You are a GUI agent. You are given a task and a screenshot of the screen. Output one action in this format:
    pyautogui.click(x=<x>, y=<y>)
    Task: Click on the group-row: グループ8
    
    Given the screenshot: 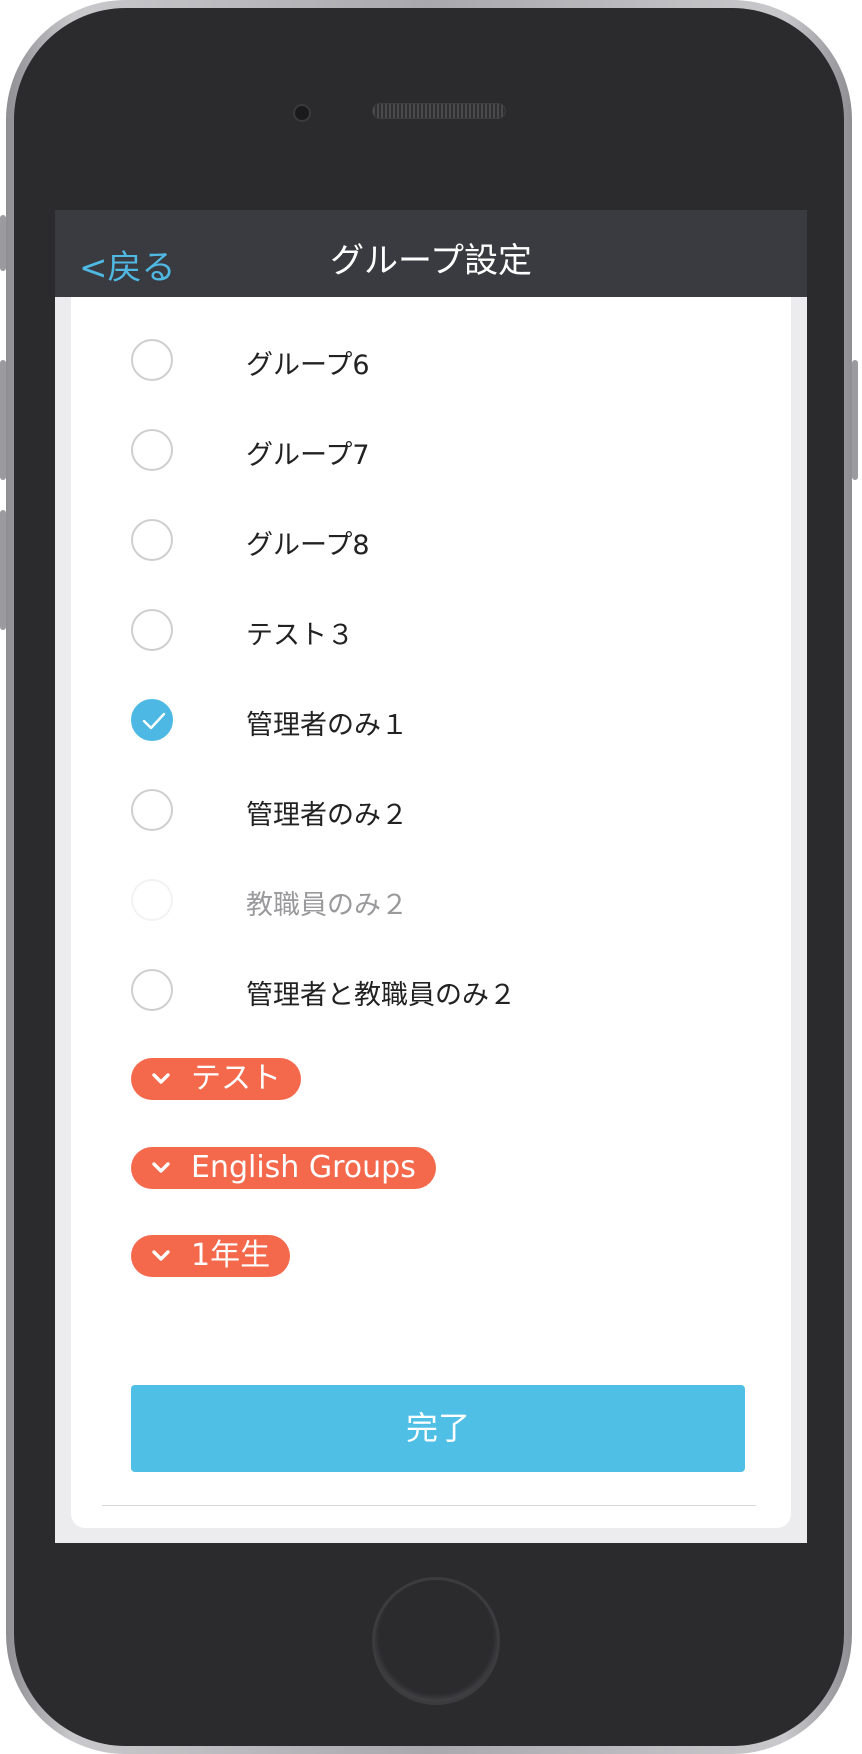 What is the action you would take?
    pyautogui.click(x=431, y=540)
    